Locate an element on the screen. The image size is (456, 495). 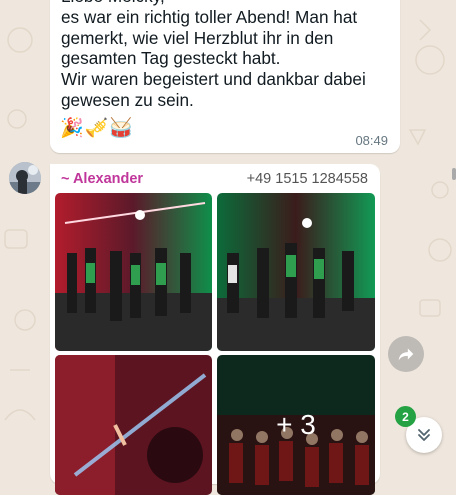
photo-thumbnail-more: + 3 is located at coordinates (296, 425).